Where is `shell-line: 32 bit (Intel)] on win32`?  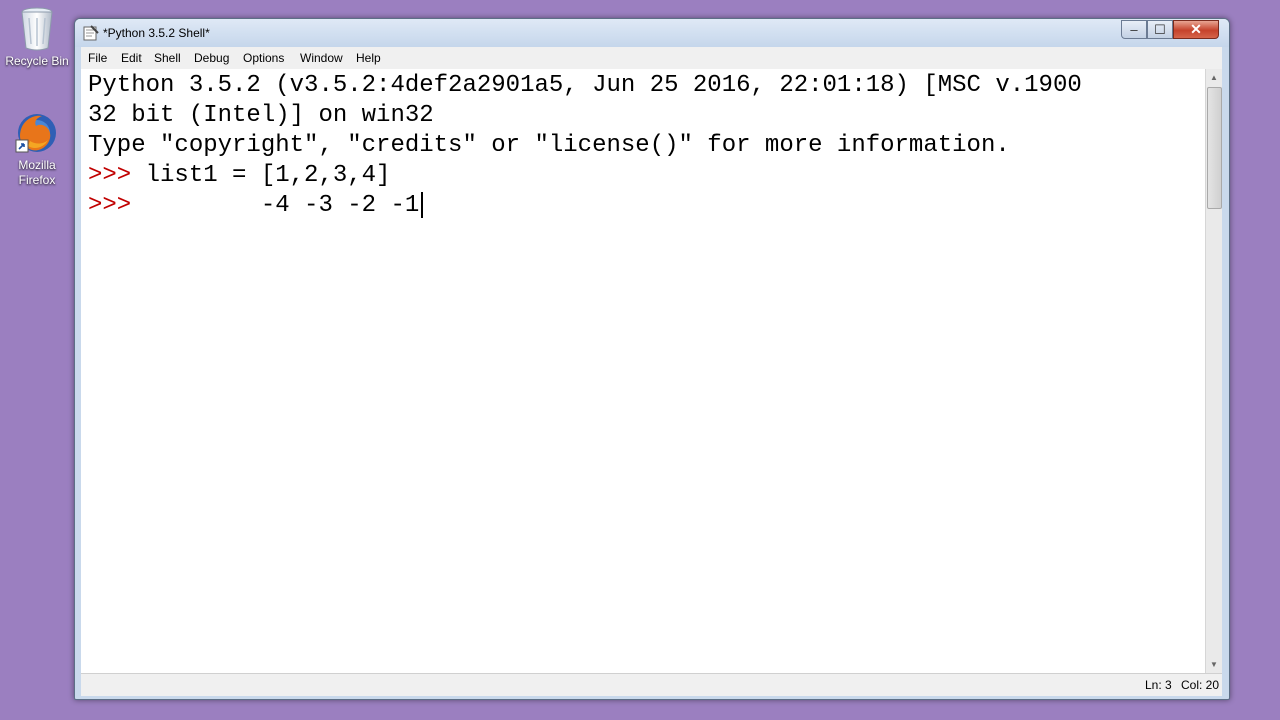 shell-line: 32 bit (Intel)] on win32 is located at coordinates (261, 115).